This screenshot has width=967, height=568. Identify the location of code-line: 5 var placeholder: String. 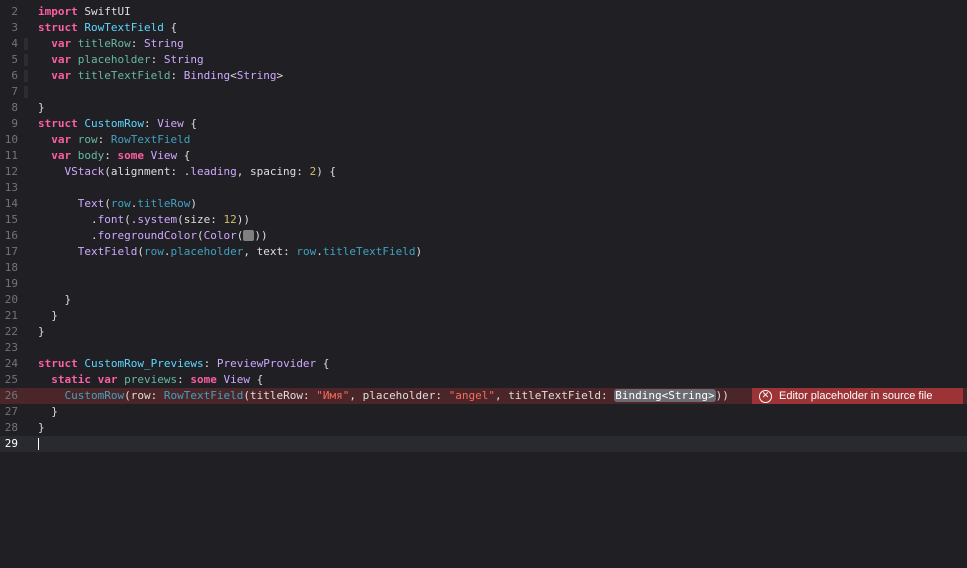
(483, 60).